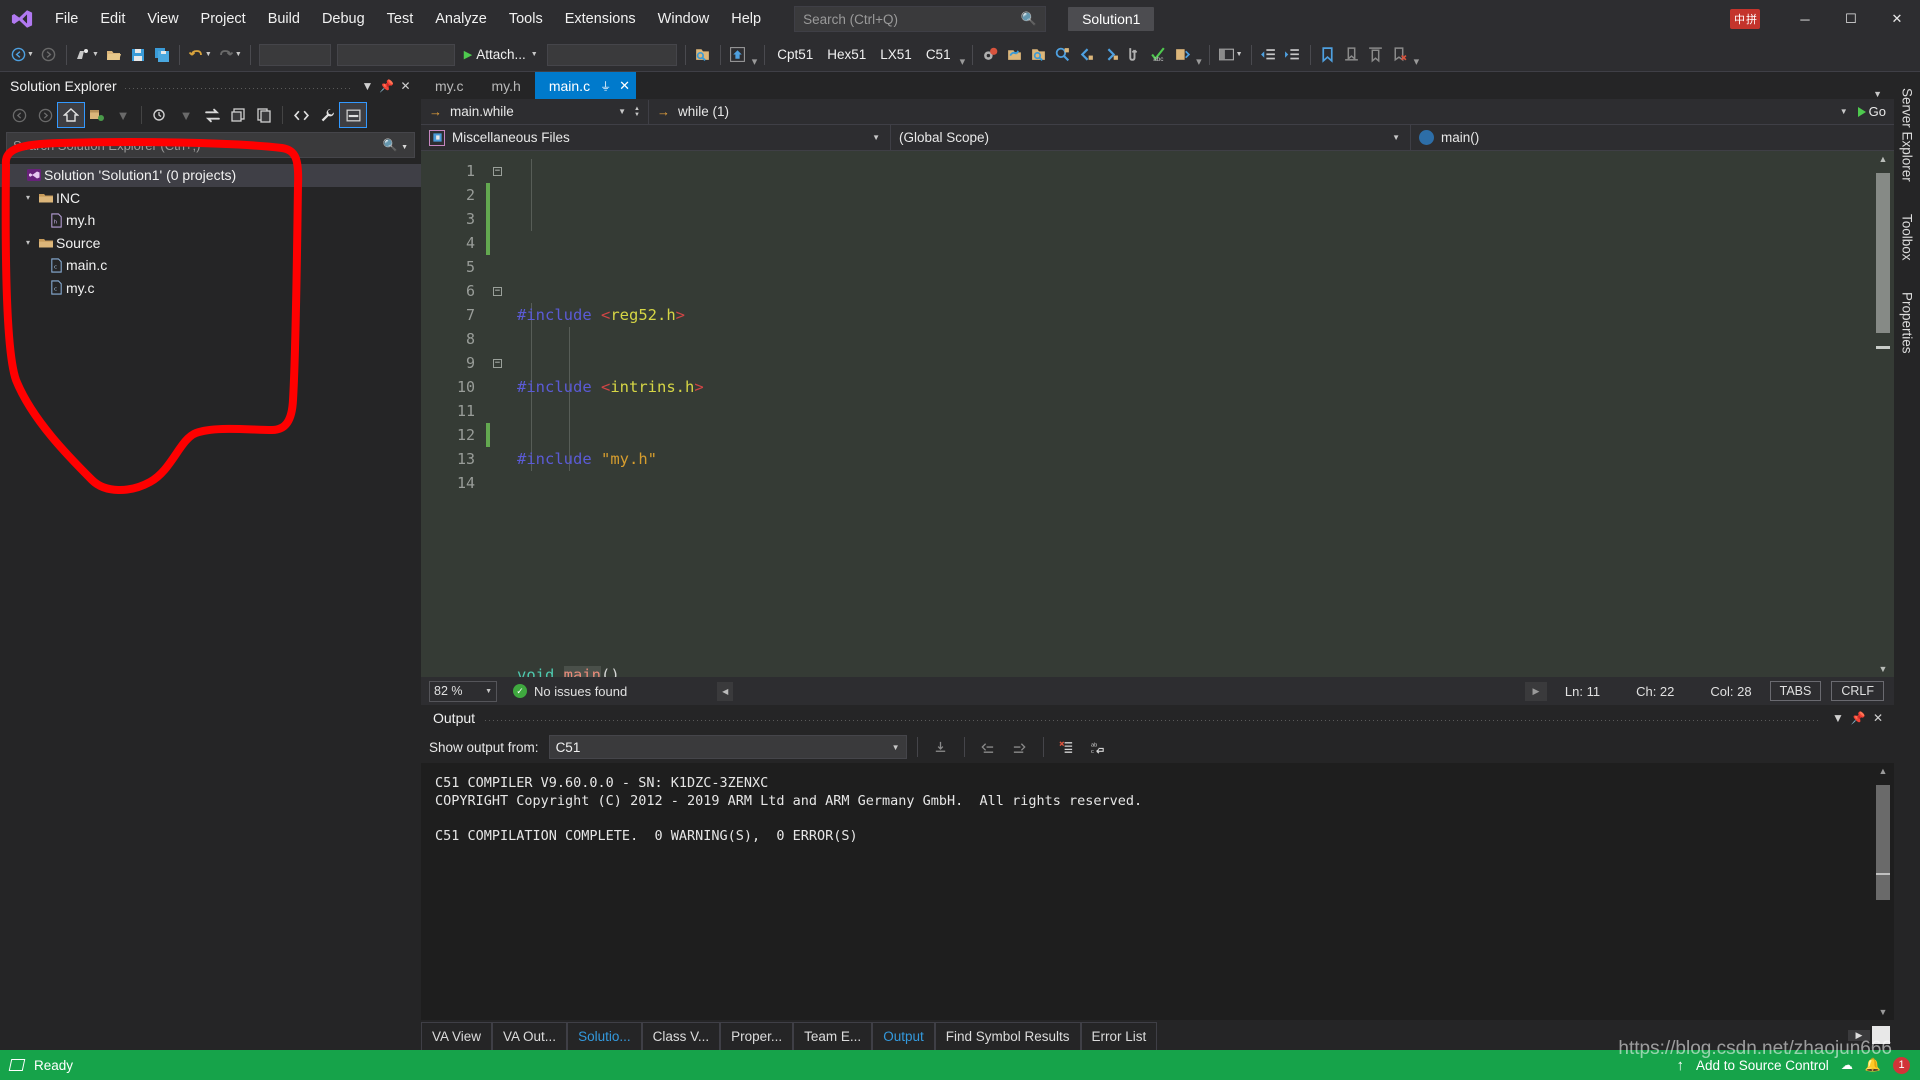 The height and width of the screenshot is (1080, 1920). What do you see at coordinates (1907, 323) in the screenshot?
I see `vertical-tab-properties: Properties` at bounding box center [1907, 323].